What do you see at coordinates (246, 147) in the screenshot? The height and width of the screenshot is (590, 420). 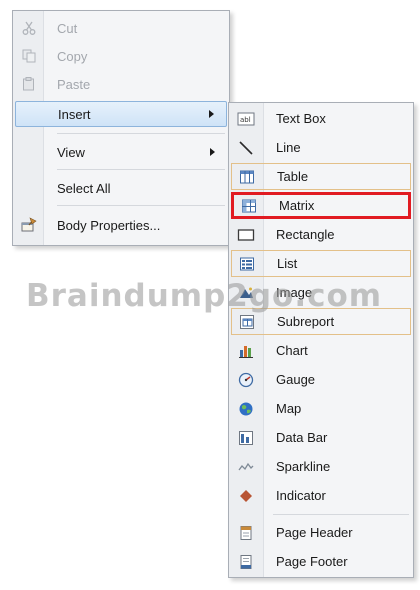 I see `line-icon` at bounding box center [246, 147].